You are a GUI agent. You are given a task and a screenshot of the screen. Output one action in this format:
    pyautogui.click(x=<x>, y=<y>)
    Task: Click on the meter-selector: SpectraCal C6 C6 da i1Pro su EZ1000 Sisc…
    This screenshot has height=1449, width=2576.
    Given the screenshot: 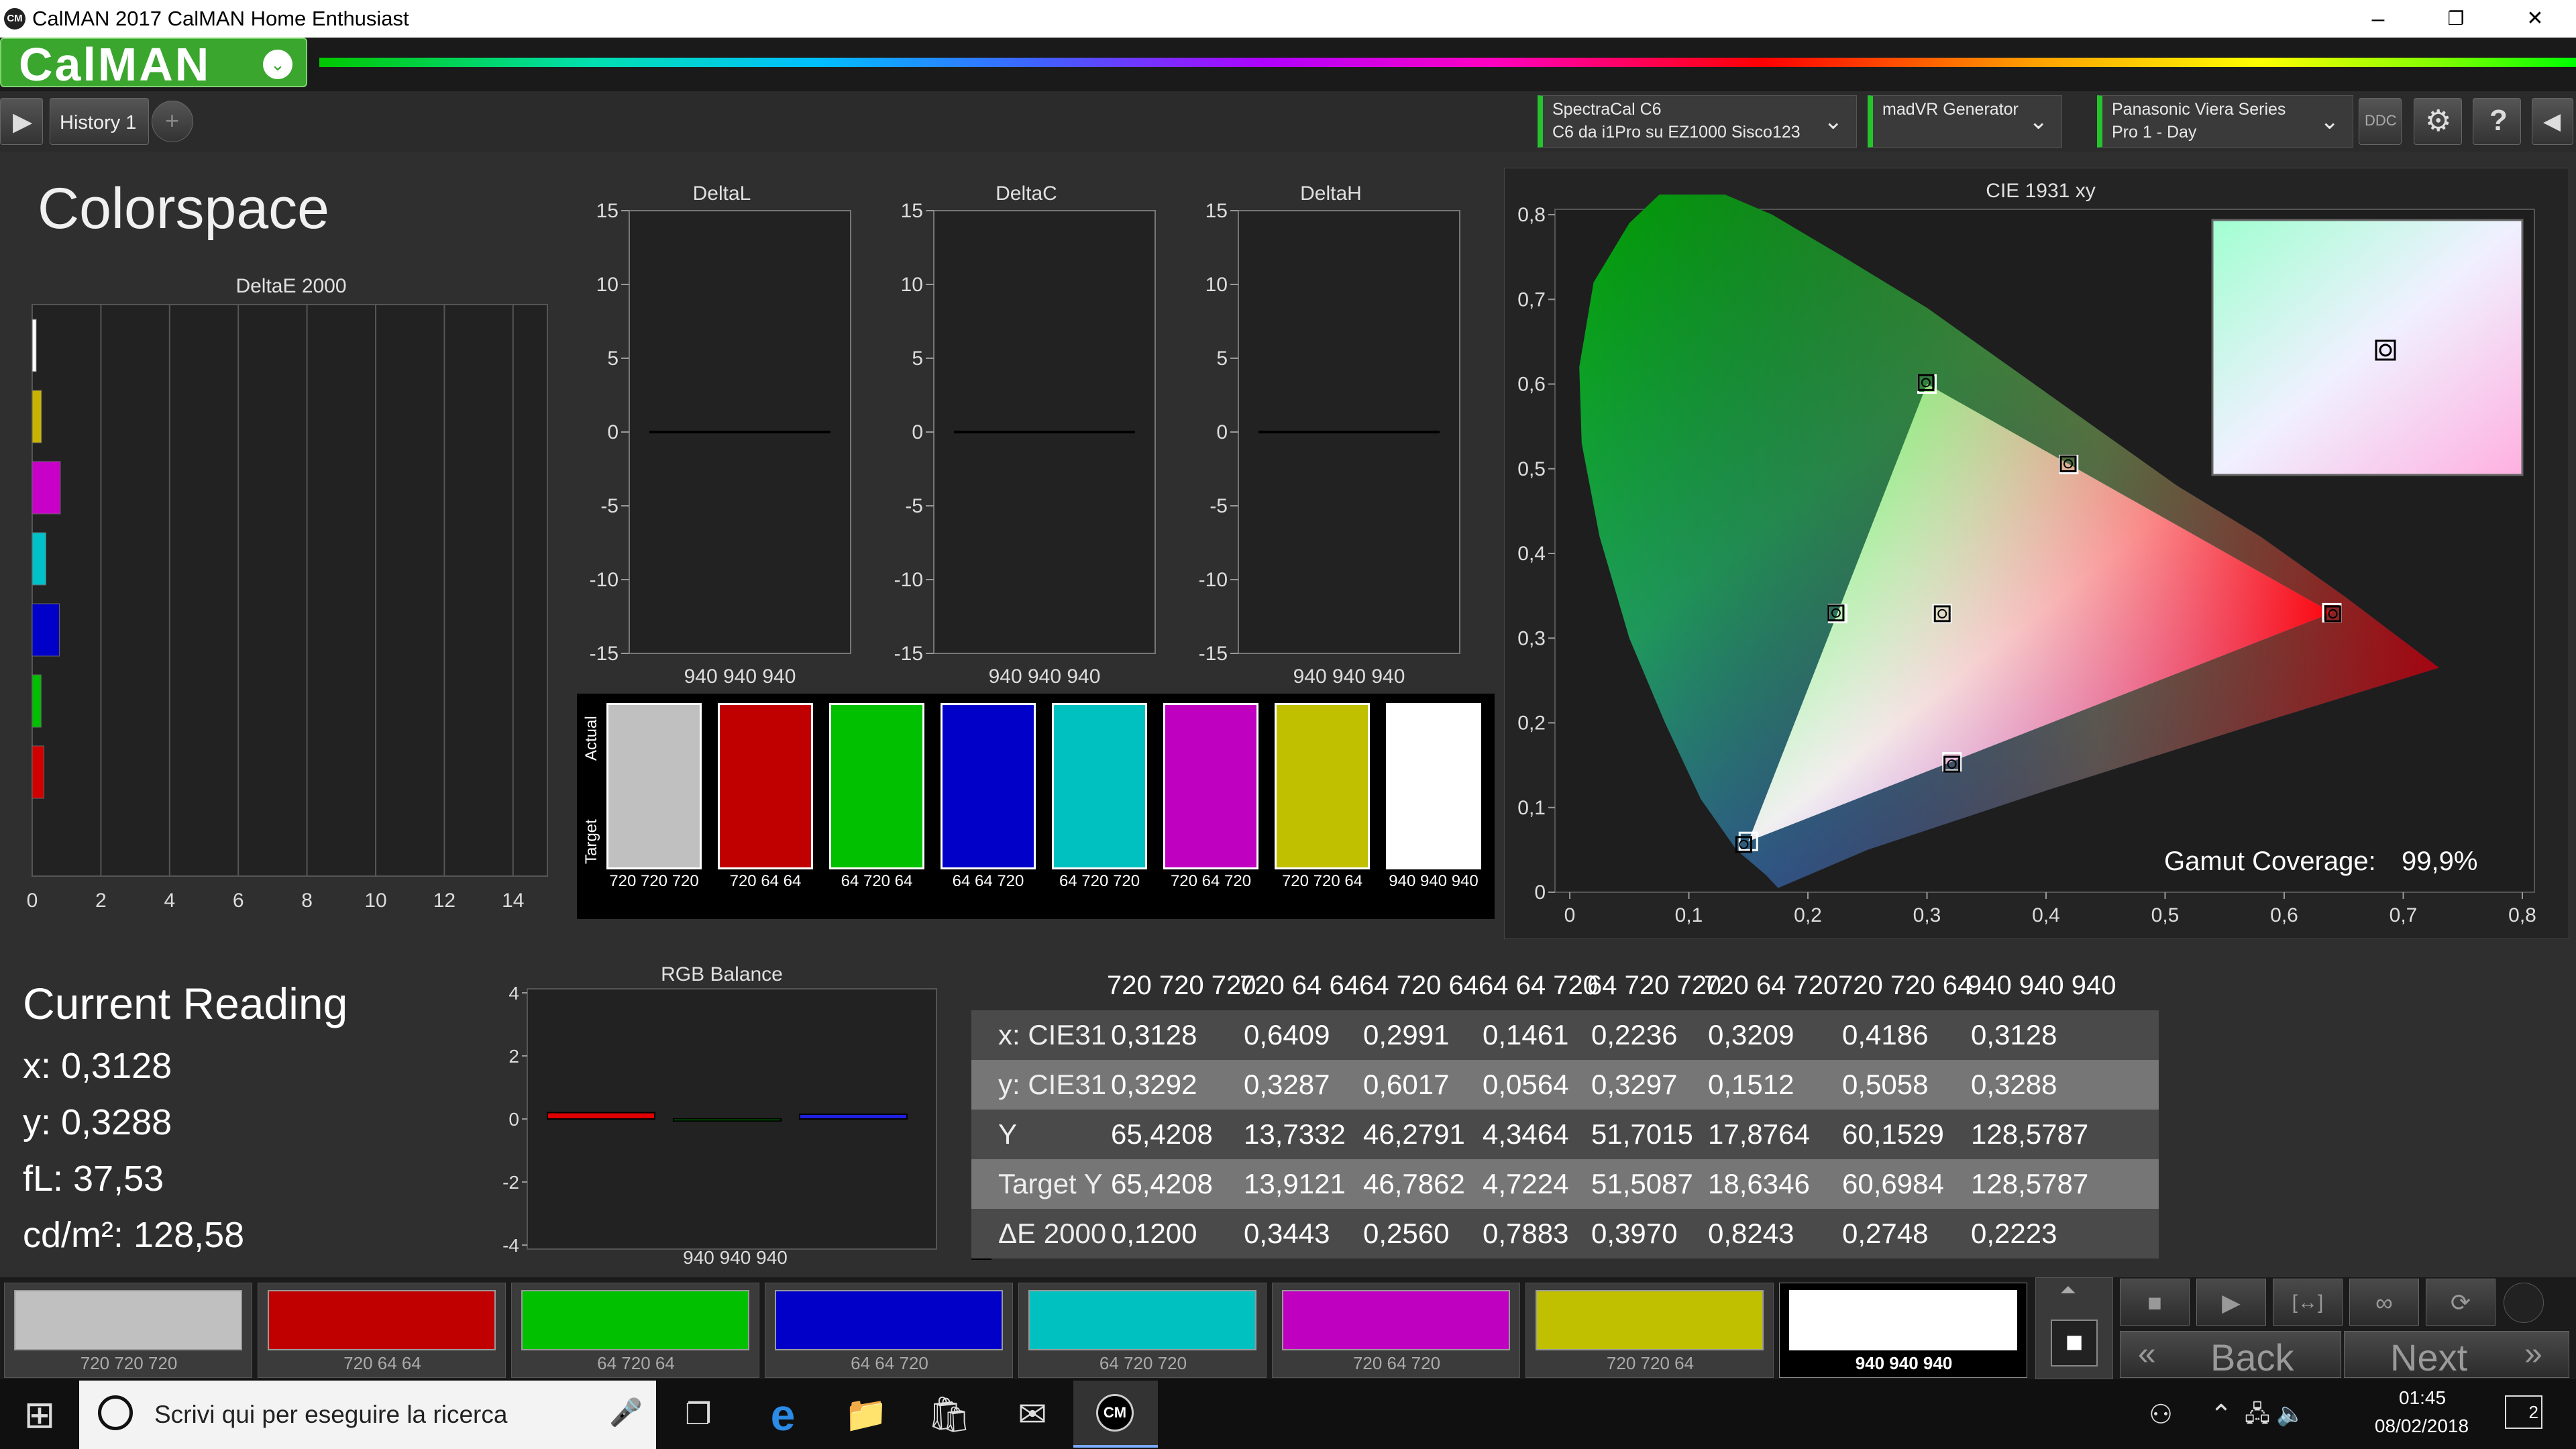 What is the action you would take?
    pyautogui.click(x=1697, y=121)
    